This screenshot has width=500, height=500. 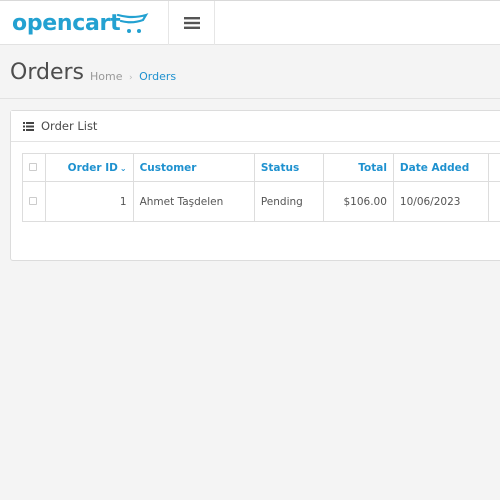 What do you see at coordinates (494, 201) in the screenshot?
I see `cell-action` at bounding box center [494, 201].